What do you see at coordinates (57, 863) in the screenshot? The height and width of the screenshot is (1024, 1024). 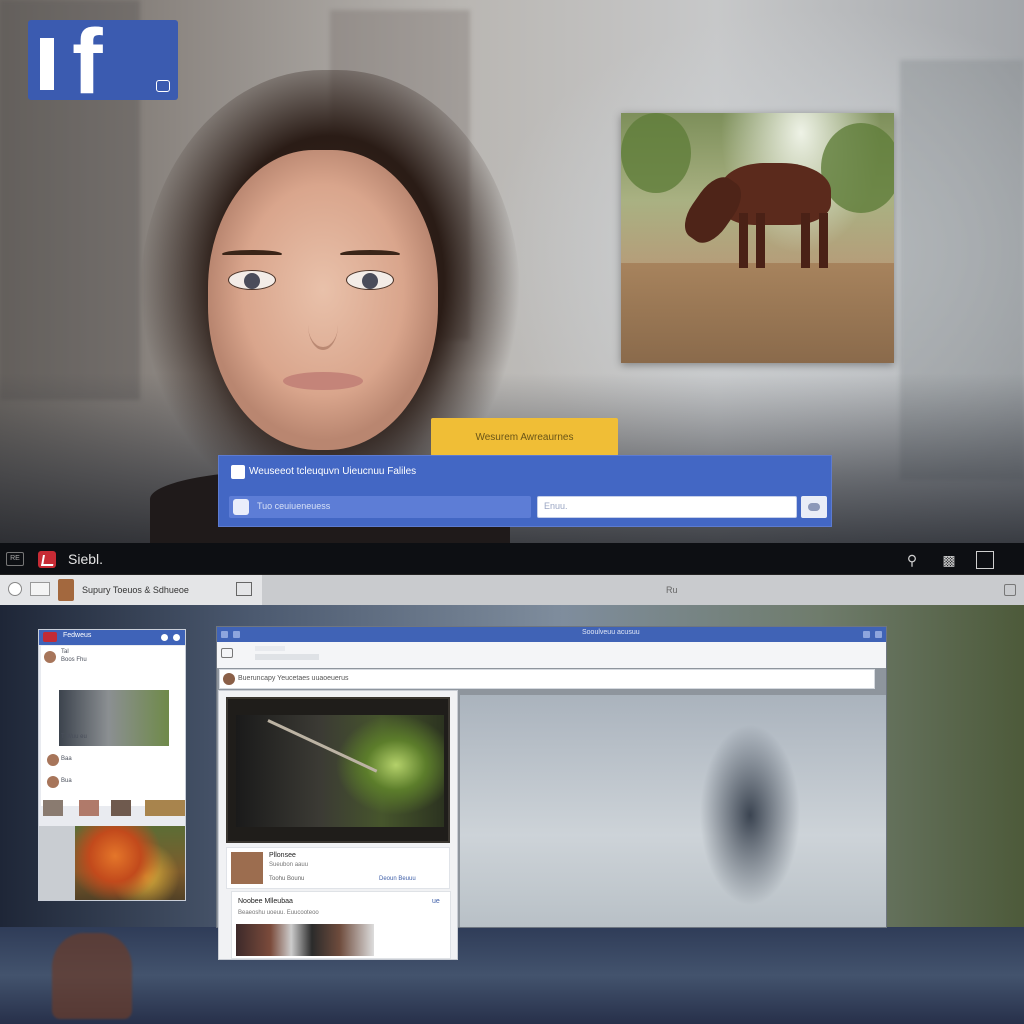 I see `photo-gallery-side` at bounding box center [57, 863].